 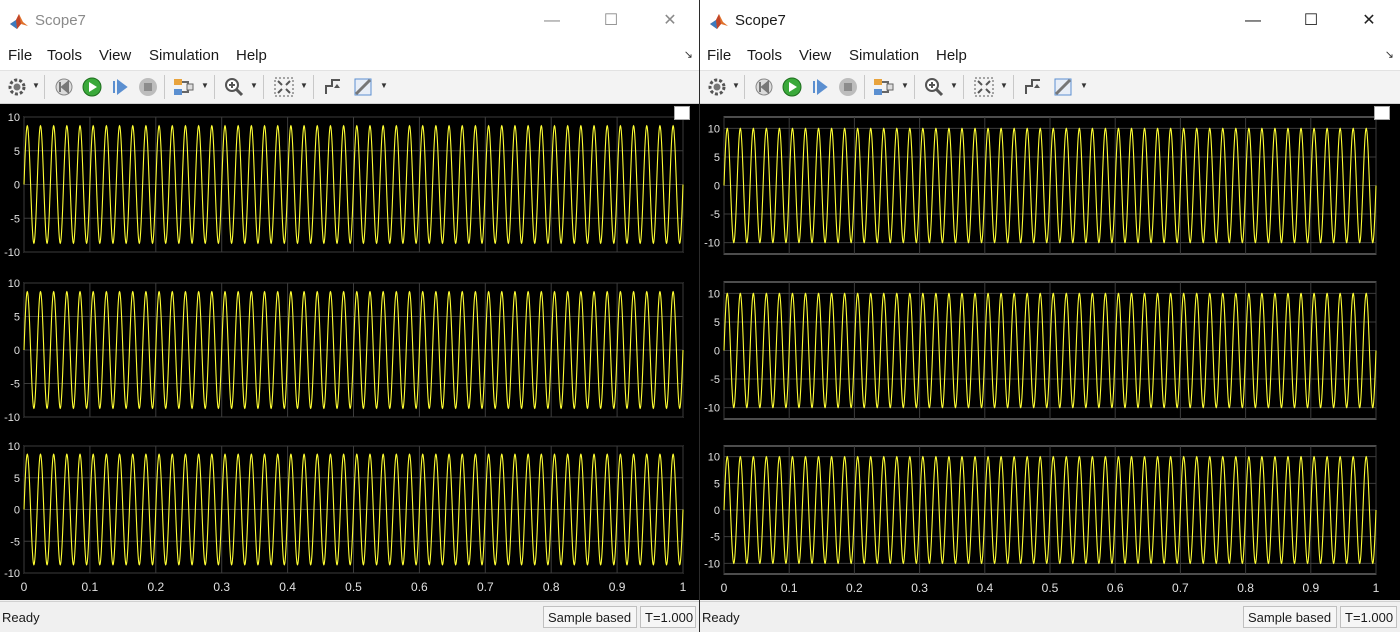 I want to click on x-tick-label: 0.3, so click(x=221, y=587).